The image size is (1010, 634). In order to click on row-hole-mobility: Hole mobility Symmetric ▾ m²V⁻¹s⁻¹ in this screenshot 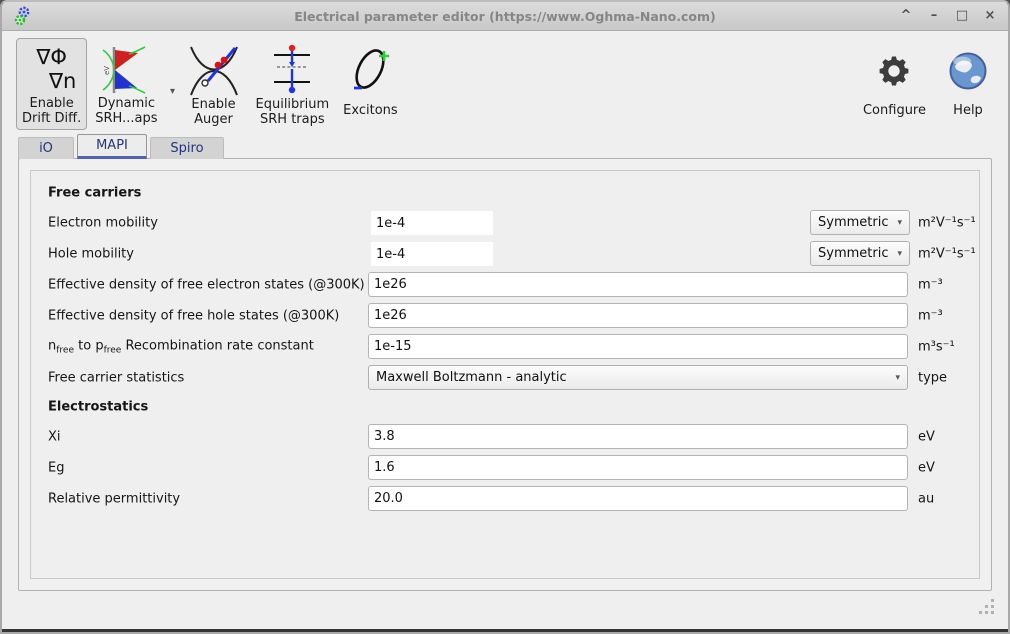, I will do `click(505, 253)`.